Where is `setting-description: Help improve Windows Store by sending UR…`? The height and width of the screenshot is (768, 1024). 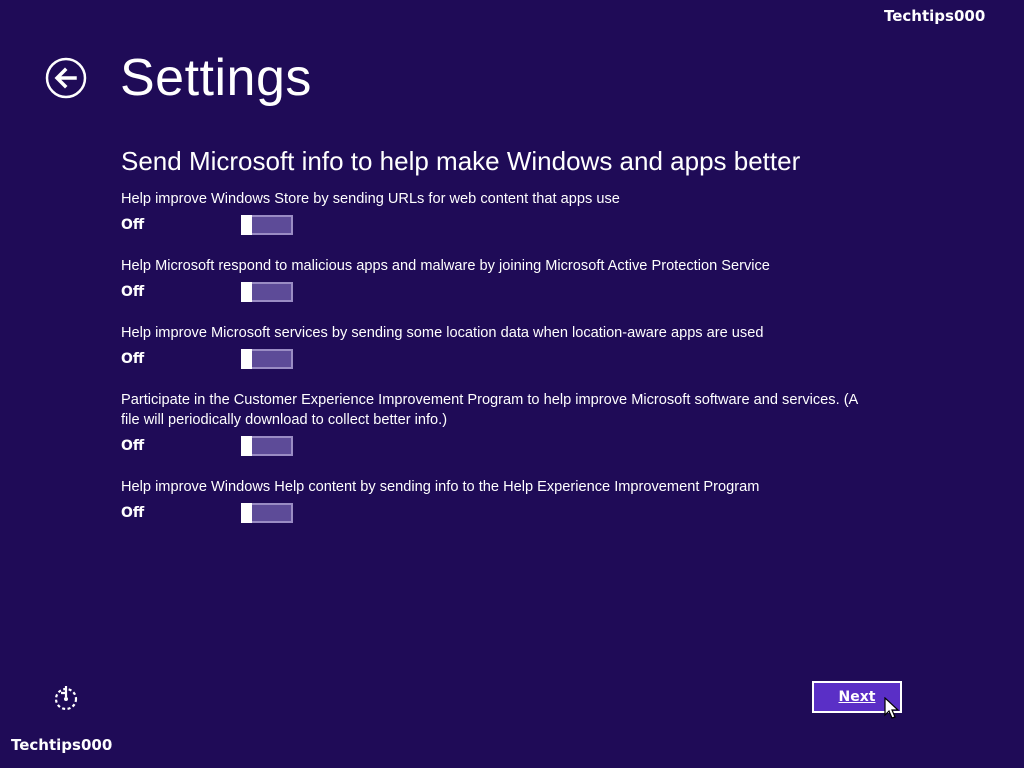
setting-description: Help improve Windows Store by sending UR… is located at coordinates (370, 199).